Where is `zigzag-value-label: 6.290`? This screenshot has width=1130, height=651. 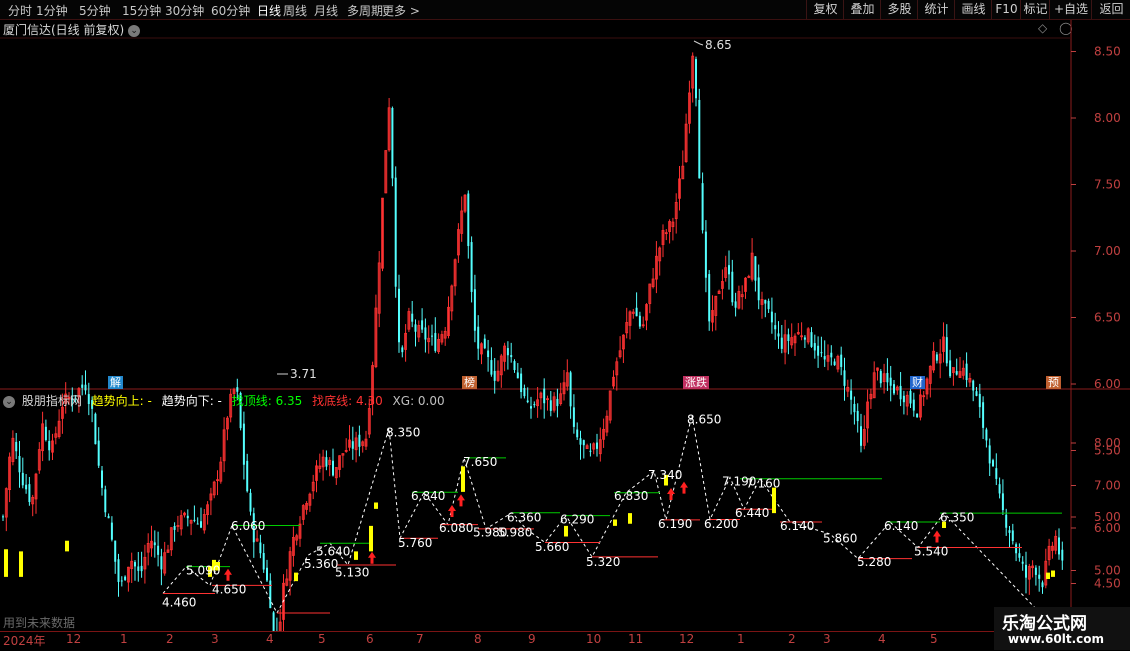 zigzag-value-label: 6.290 is located at coordinates (577, 520).